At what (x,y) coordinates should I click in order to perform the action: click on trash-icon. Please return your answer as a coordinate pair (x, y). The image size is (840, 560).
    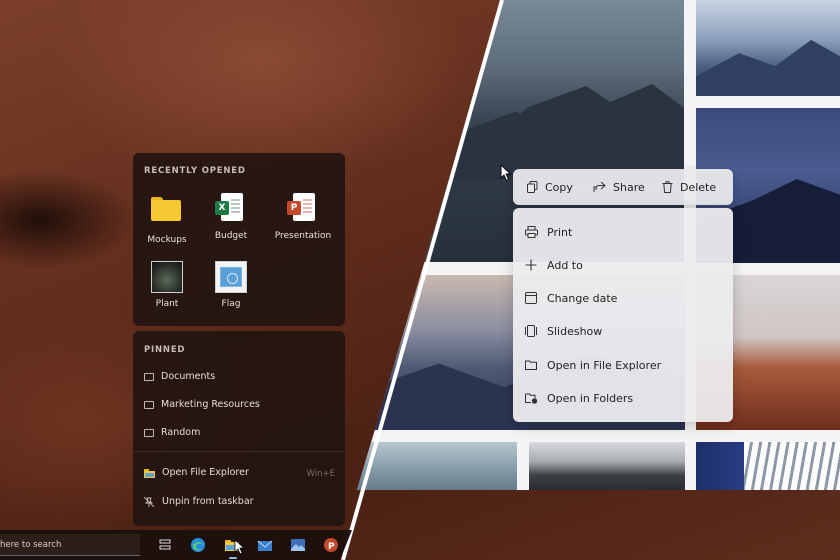
    Looking at the image, I should click on (667, 187).